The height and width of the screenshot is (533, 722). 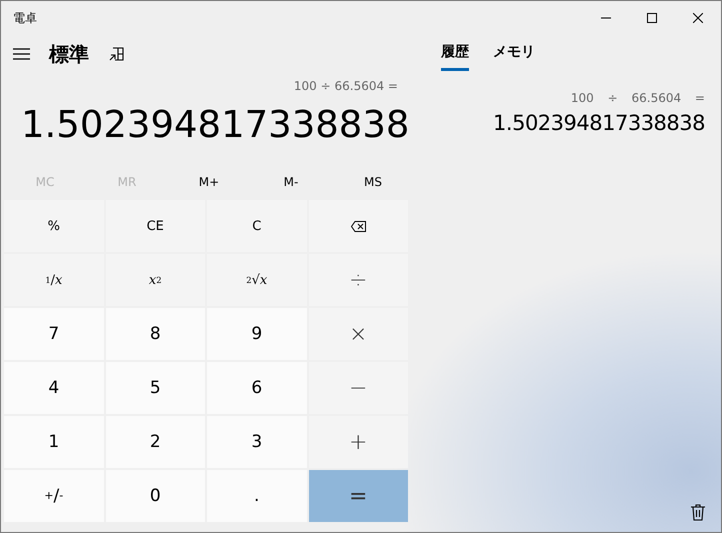 What do you see at coordinates (698, 18) in the screenshot?
I see `close-icon` at bounding box center [698, 18].